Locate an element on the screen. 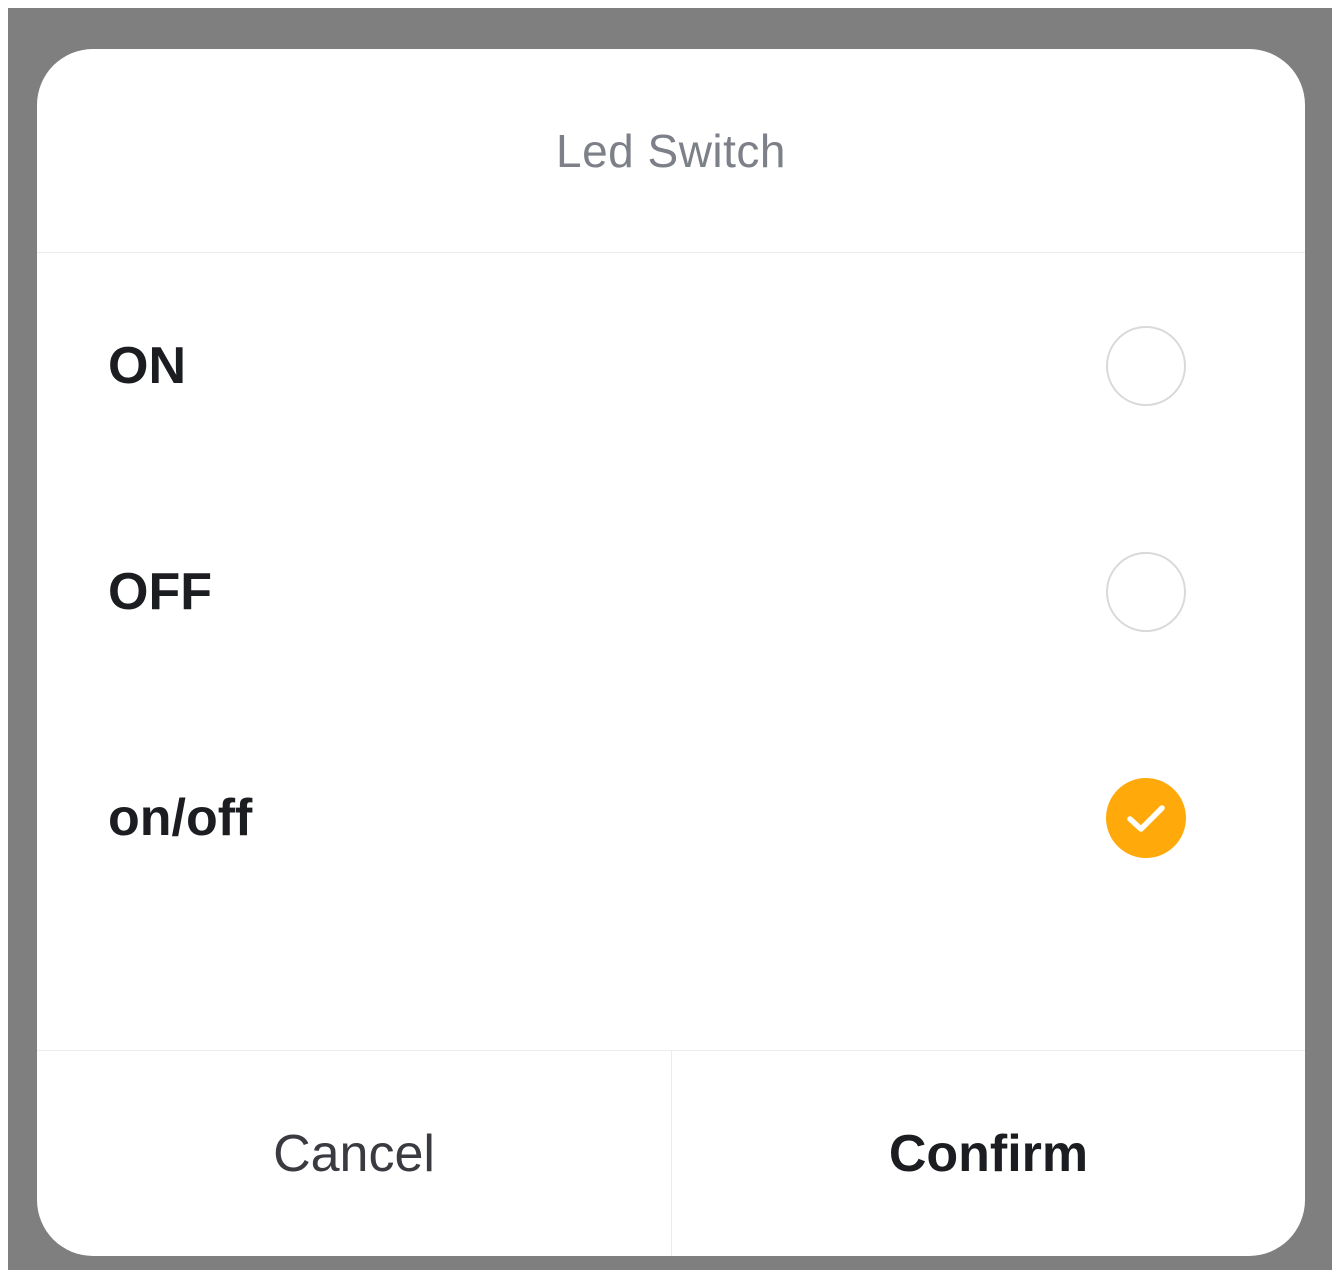 This screenshot has height=1274, width=1336. option-on-label: ON is located at coordinates (147, 366).